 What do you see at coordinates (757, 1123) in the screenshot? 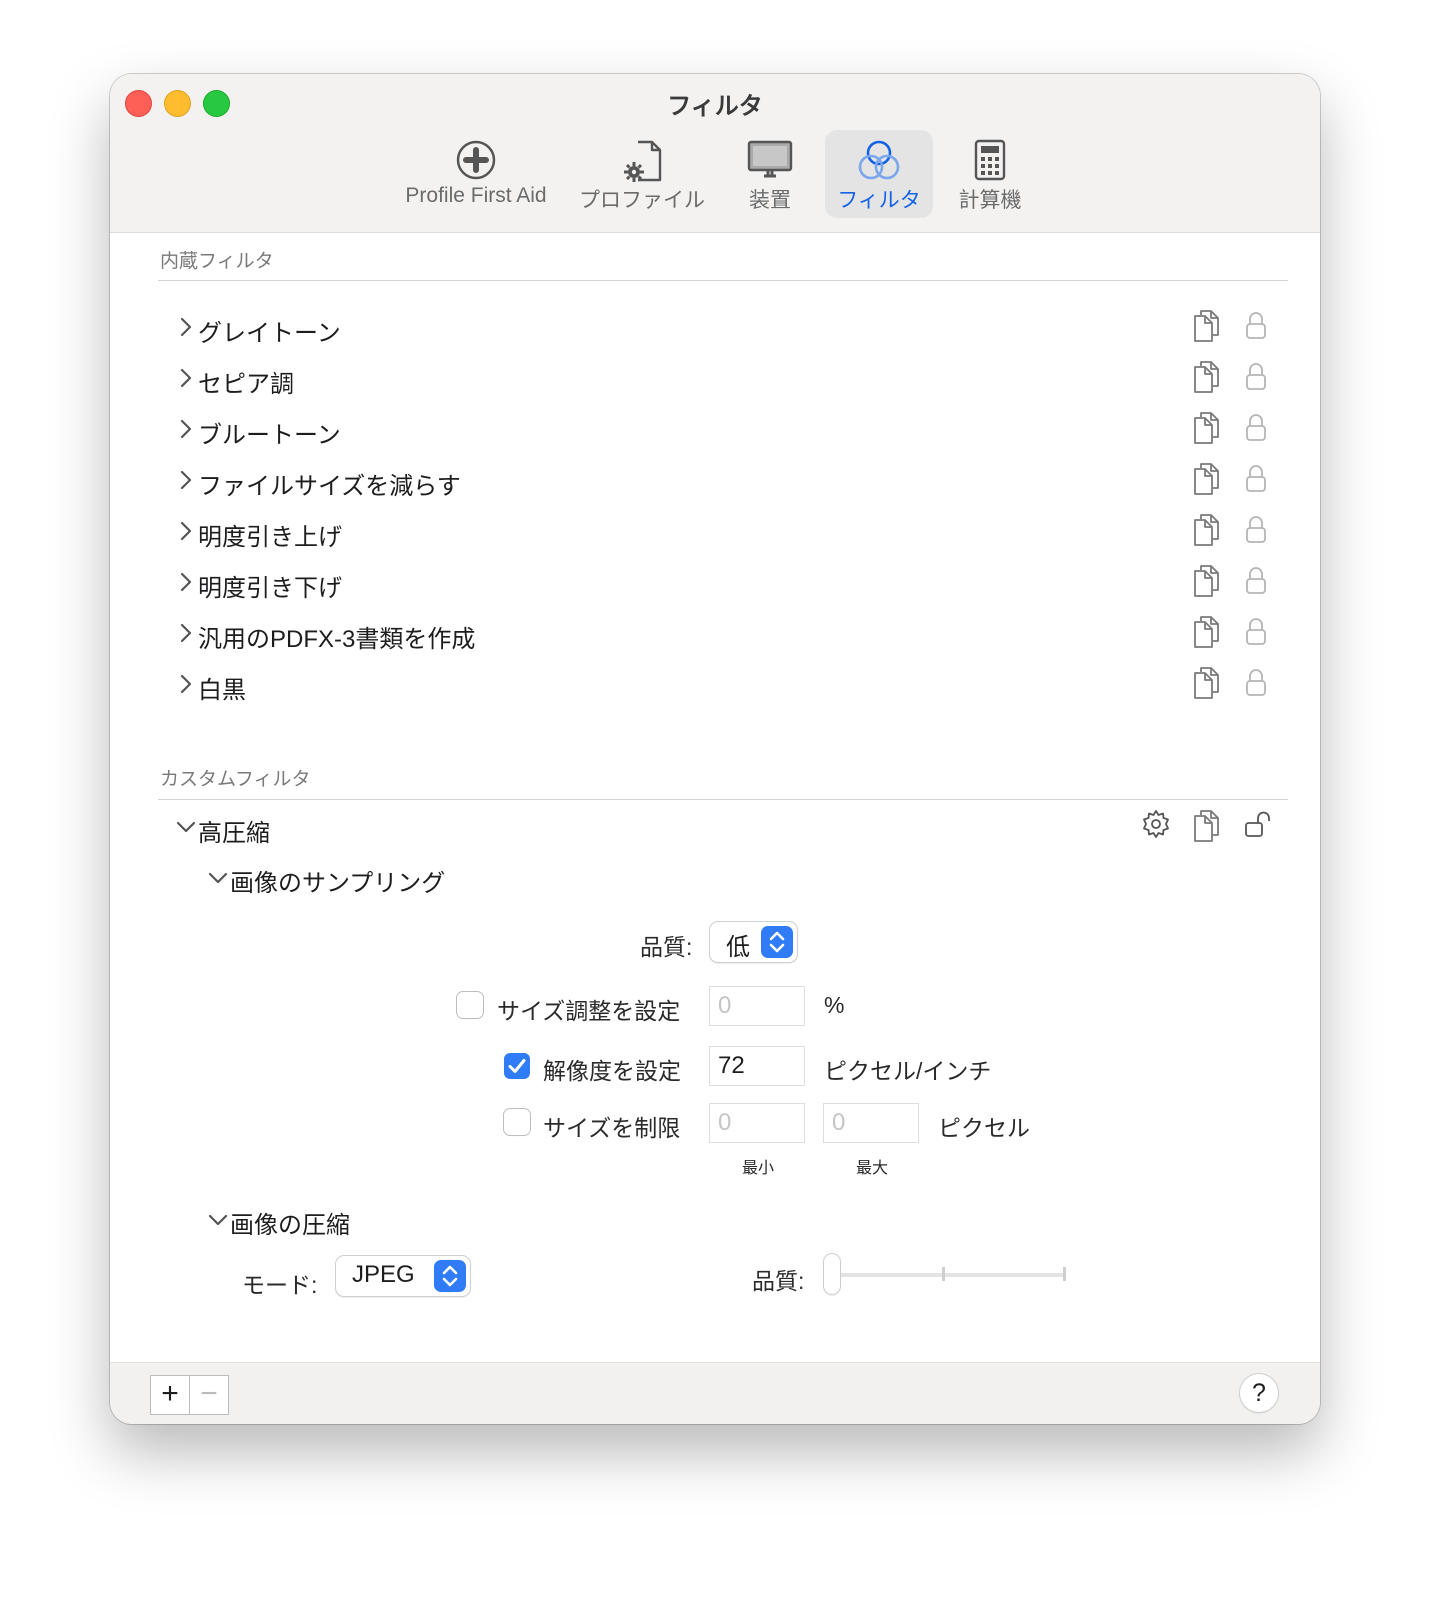
I see `limit-min-field: 0` at bounding box center [757, 1123].